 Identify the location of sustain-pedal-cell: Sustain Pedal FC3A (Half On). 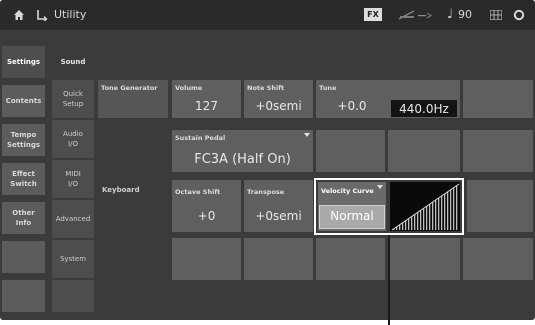
(242, 151).